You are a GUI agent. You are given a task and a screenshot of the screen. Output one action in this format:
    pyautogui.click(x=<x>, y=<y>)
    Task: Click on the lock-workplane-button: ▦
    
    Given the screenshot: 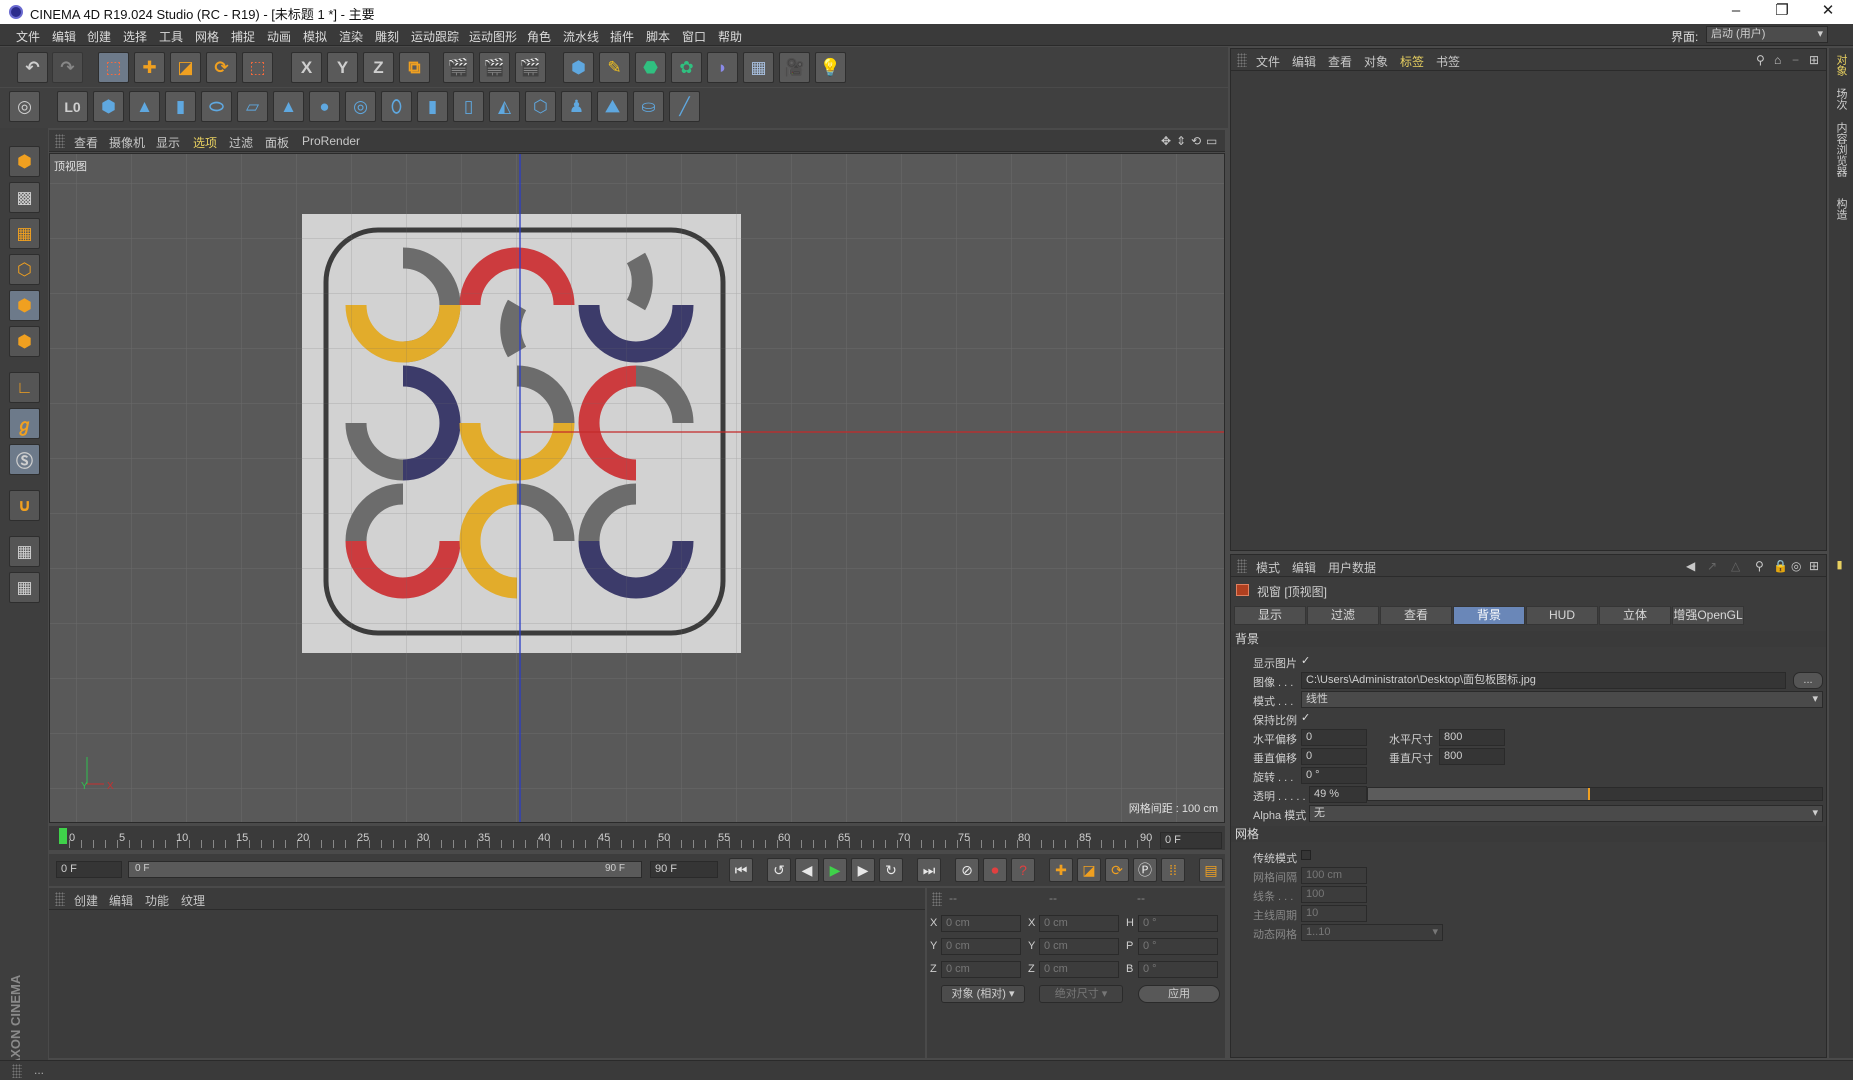 What is the action you would take?
    pyautogui.click(x=24, y=551)
    